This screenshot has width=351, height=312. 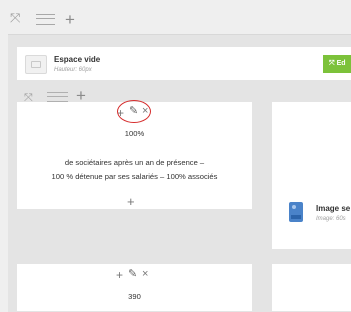 What do you see at coordinates (36, 64) in the screenshot?
I see `block-thumbnail-icon` at bounding box center [36, 64].